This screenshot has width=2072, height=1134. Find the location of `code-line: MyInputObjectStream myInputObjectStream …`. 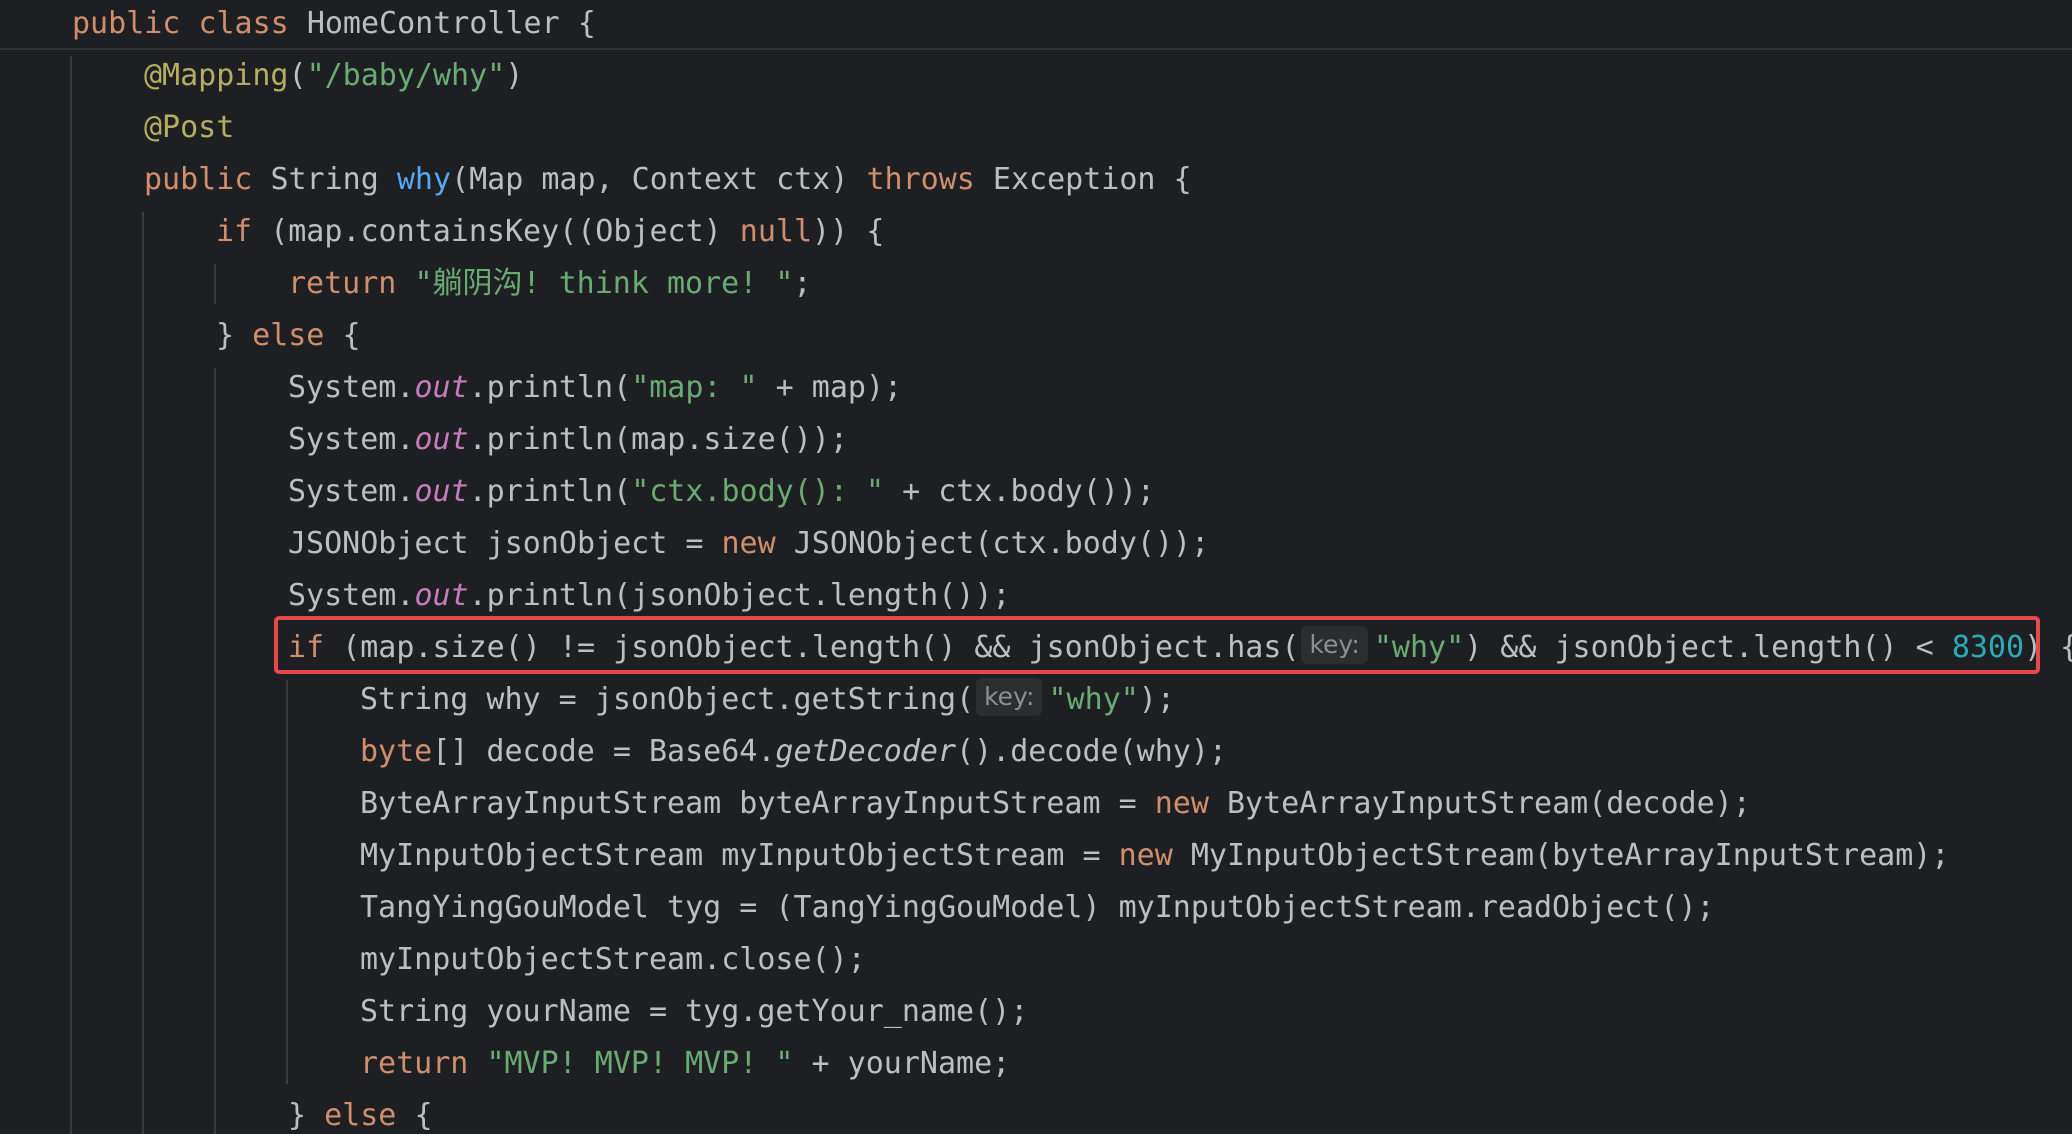

code-line: MyInputObjectStream myInputObjectStream … is located at coordinates (1154, 856).